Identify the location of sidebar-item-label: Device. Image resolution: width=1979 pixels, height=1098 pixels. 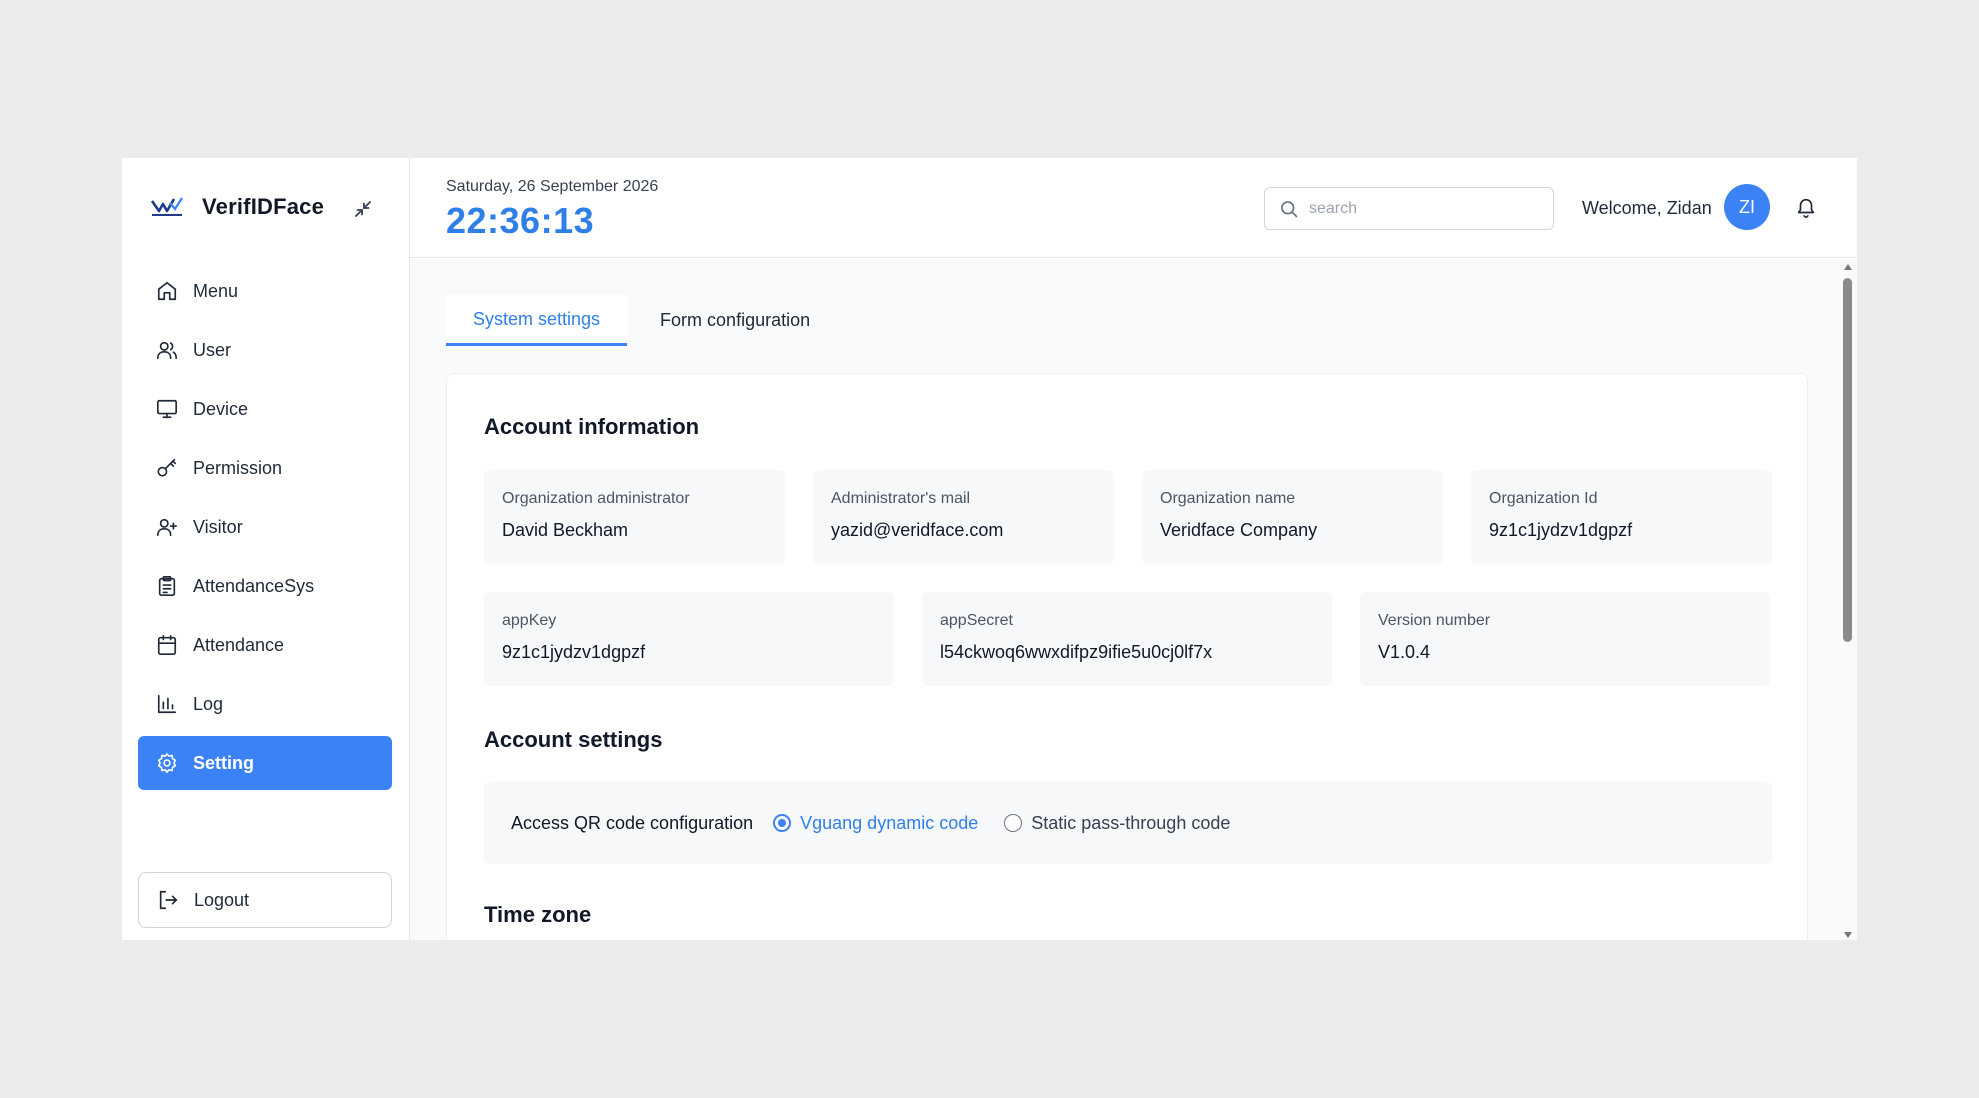
(221, 408).